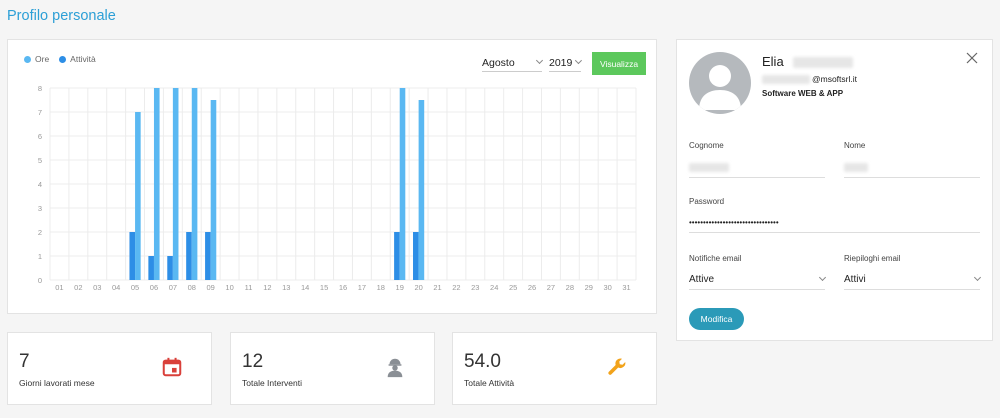  Describe the element at coordinates (40, 160) in the screenshot. I see `y-tick-label: 5` at that location.